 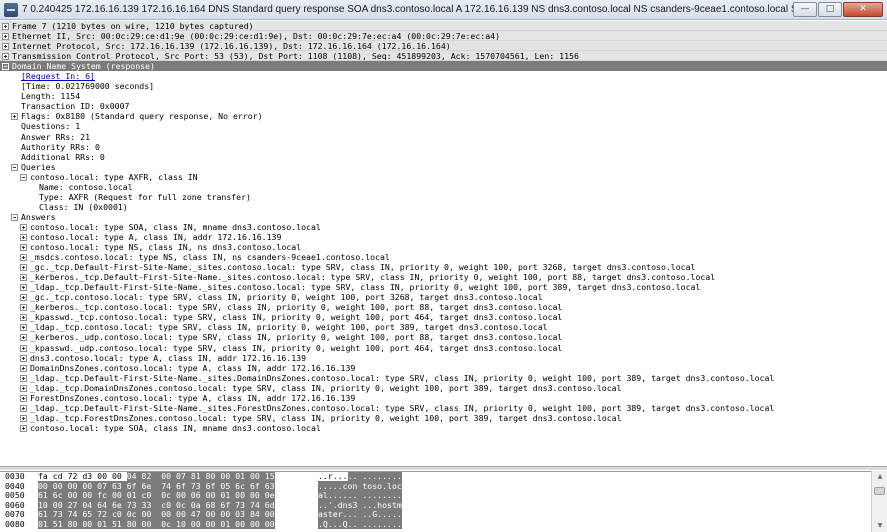 What do you see at coordinates (879, 501) in the screenshot?
I see `bytes-scrollbar: ▲ ▼` at bounding box center [879, 501].